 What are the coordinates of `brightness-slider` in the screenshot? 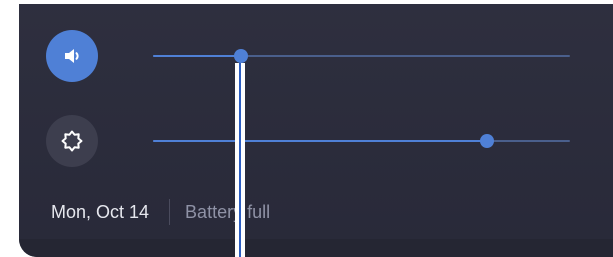 It's located at (361, 141).